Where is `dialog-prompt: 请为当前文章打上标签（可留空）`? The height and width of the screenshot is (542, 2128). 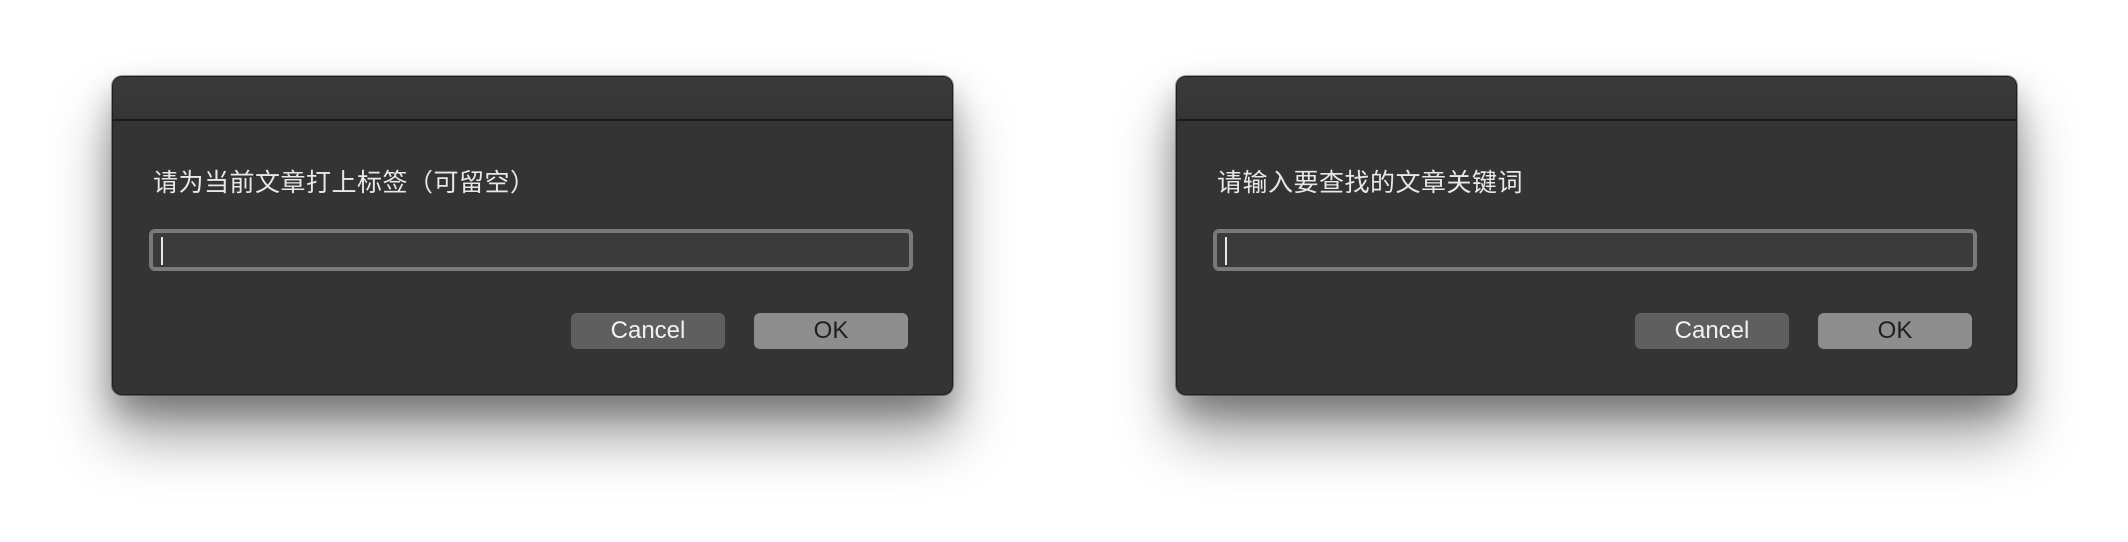 dialog-prompt: 请为当前文章打上标签（可留空） is located at coordinates (344, 183).